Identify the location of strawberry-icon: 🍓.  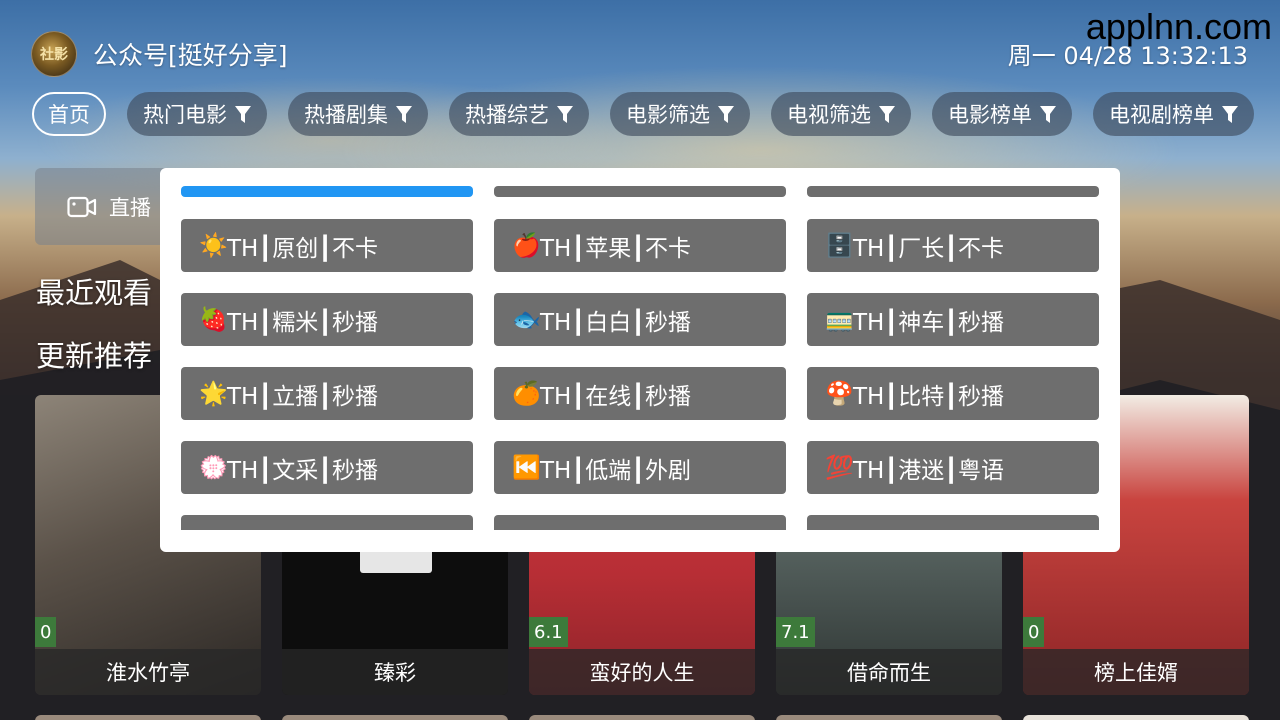
(213, 320).